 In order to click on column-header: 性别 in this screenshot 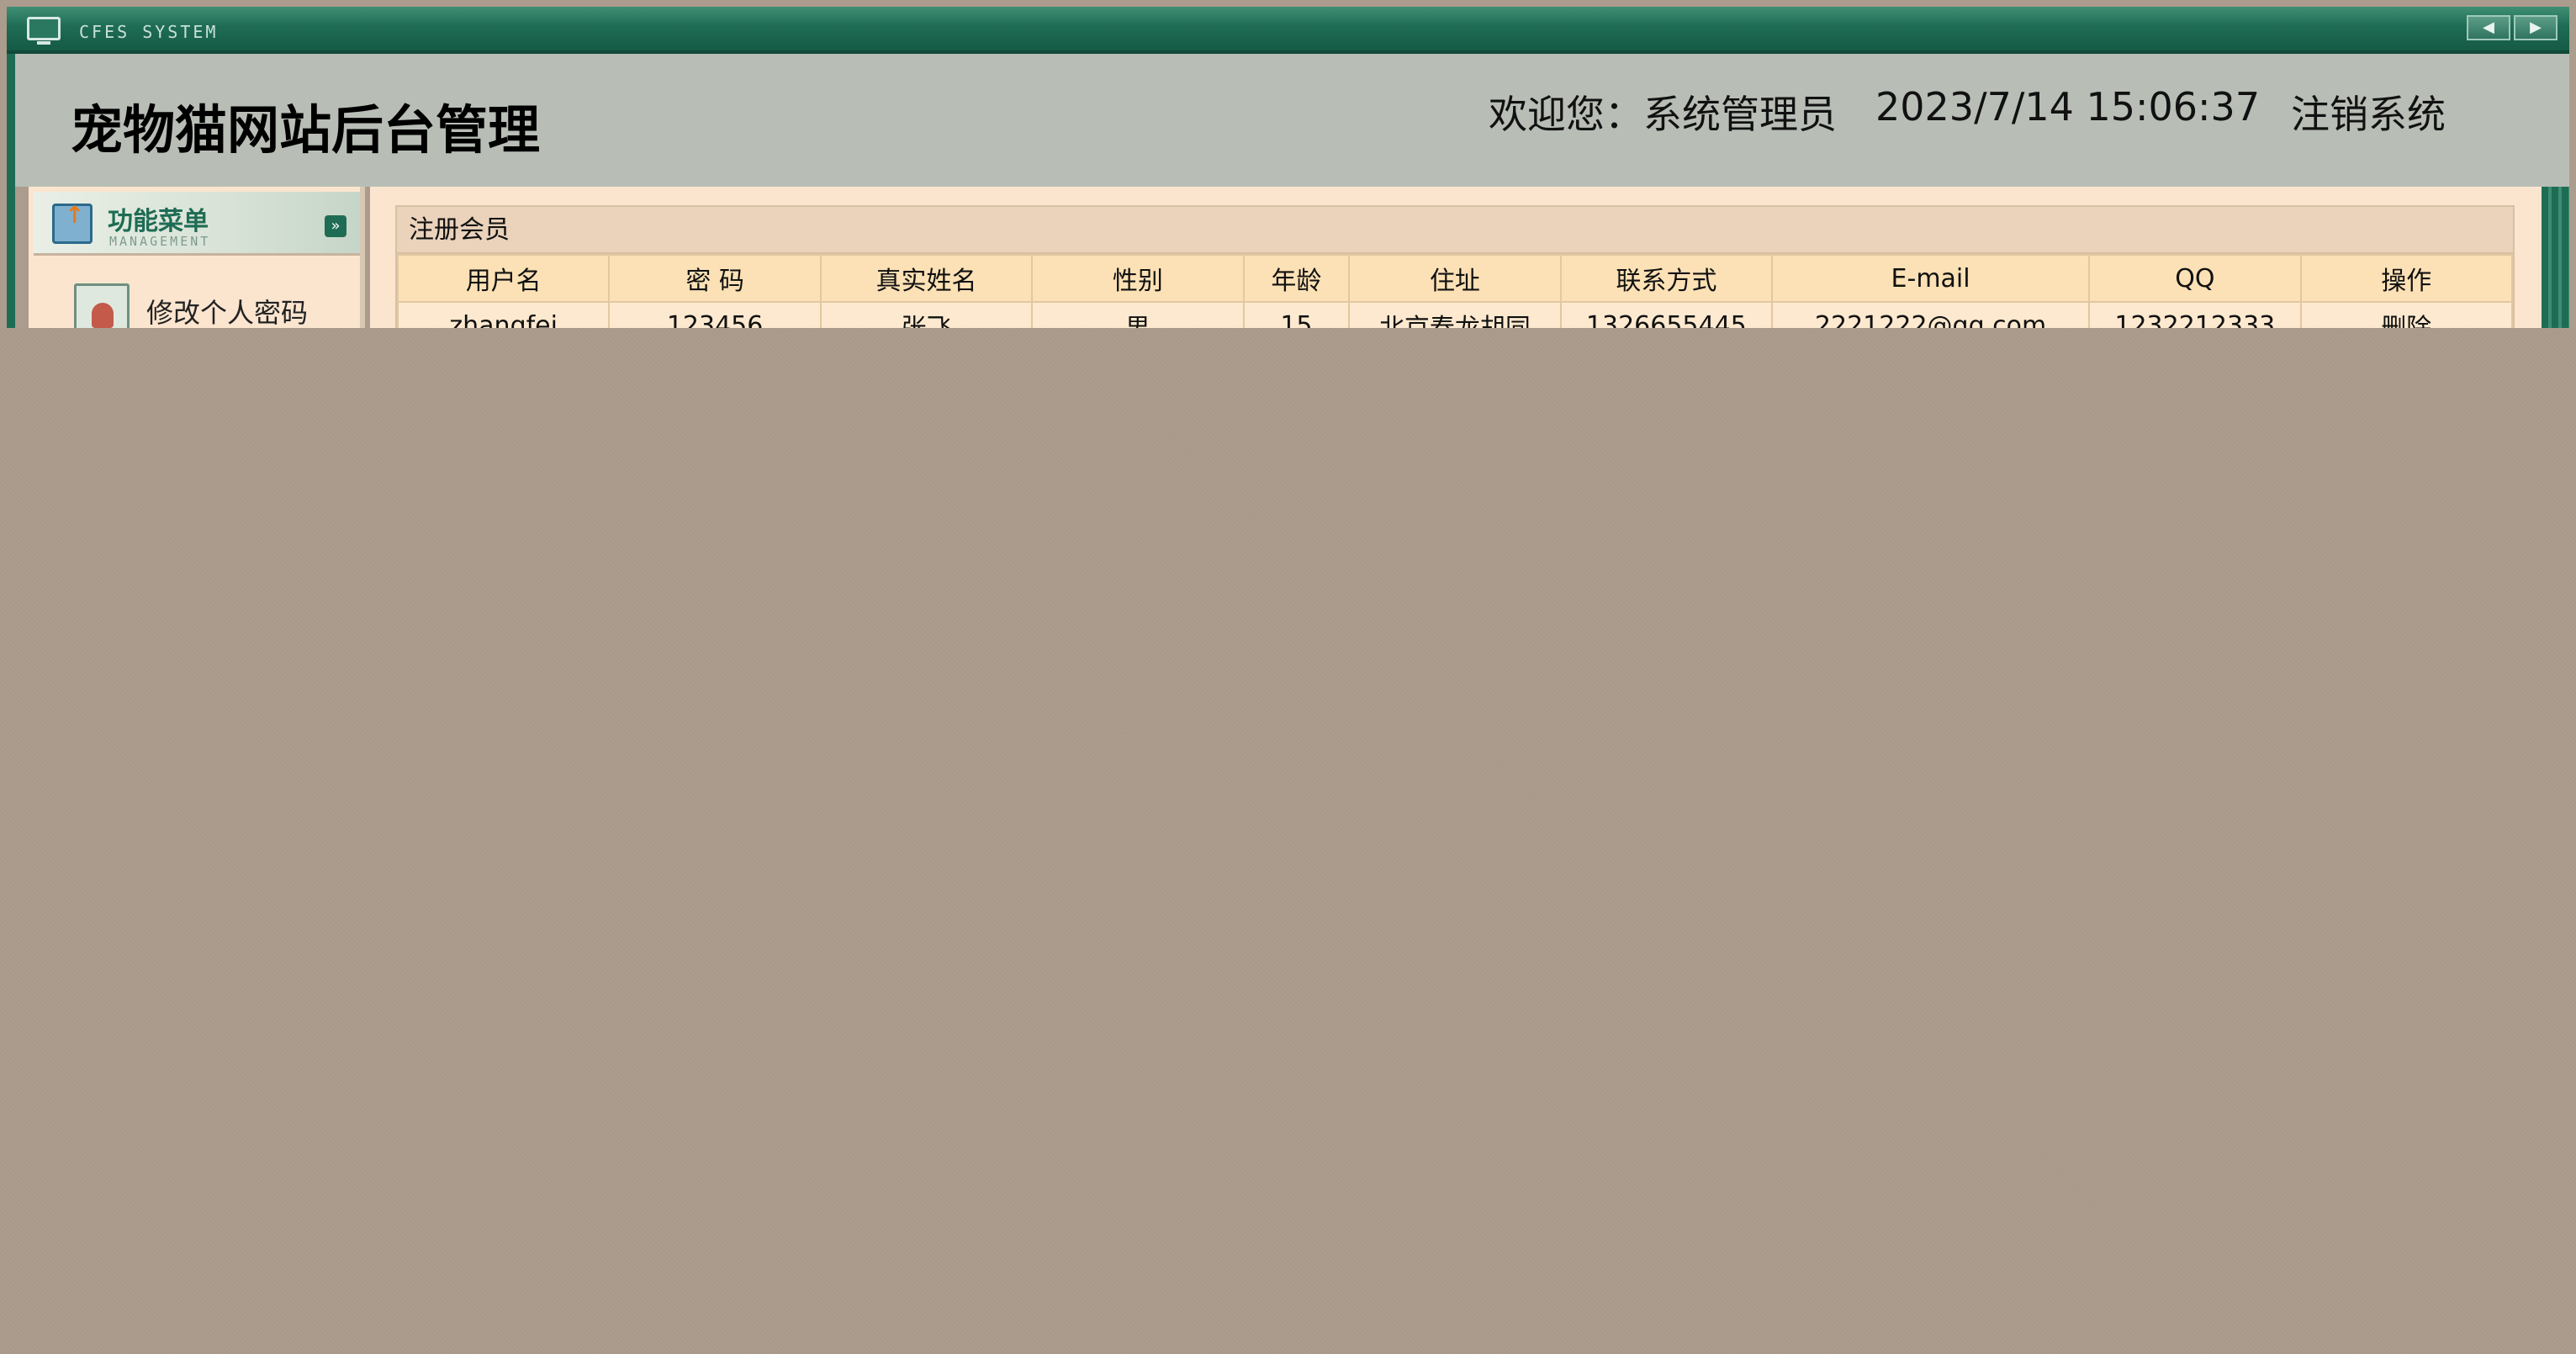, I will do `click(1138, 278)`.